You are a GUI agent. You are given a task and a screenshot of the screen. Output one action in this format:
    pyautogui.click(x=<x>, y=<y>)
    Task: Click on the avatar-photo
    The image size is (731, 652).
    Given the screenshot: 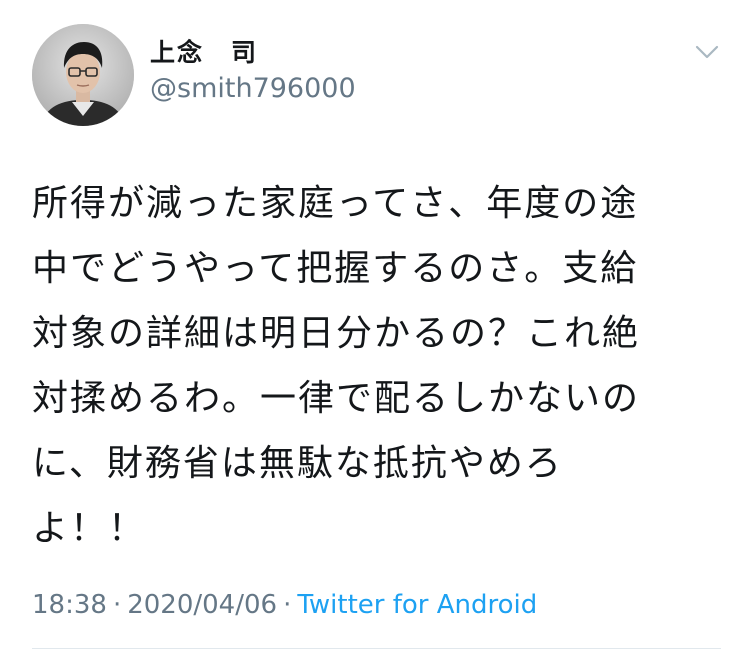 What is the action you would take?
    pyautogui.click(x=83, y=75)
    